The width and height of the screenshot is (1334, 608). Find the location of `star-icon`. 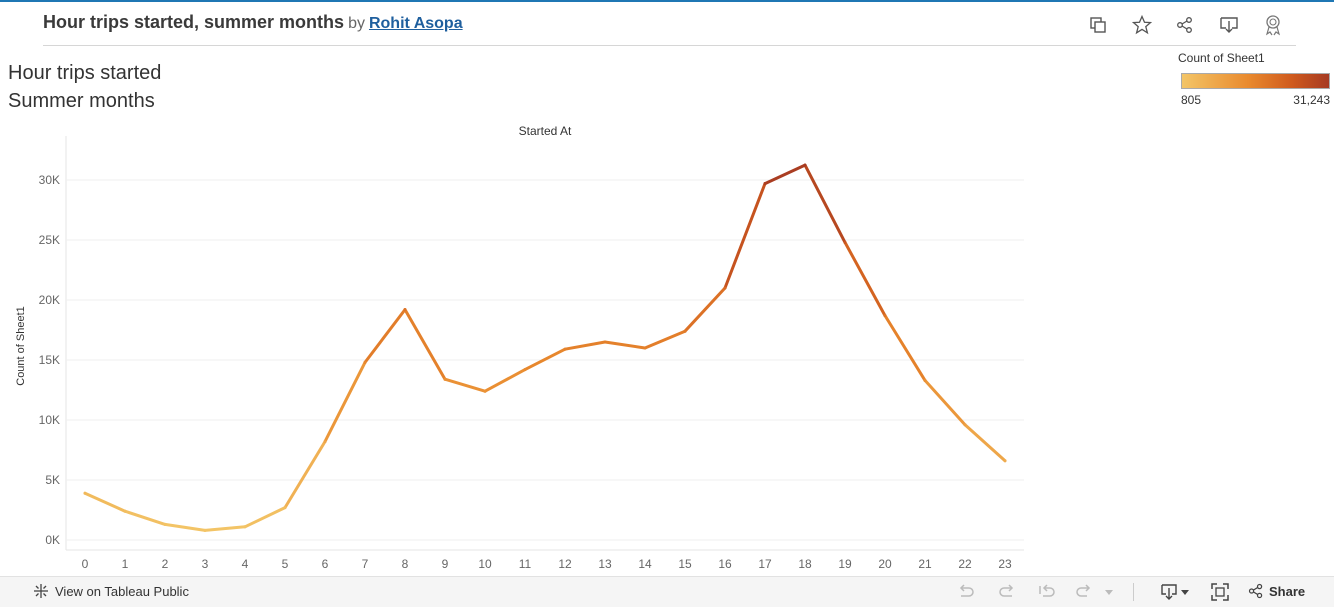

star-icon is located at coordinates (1142, 25).